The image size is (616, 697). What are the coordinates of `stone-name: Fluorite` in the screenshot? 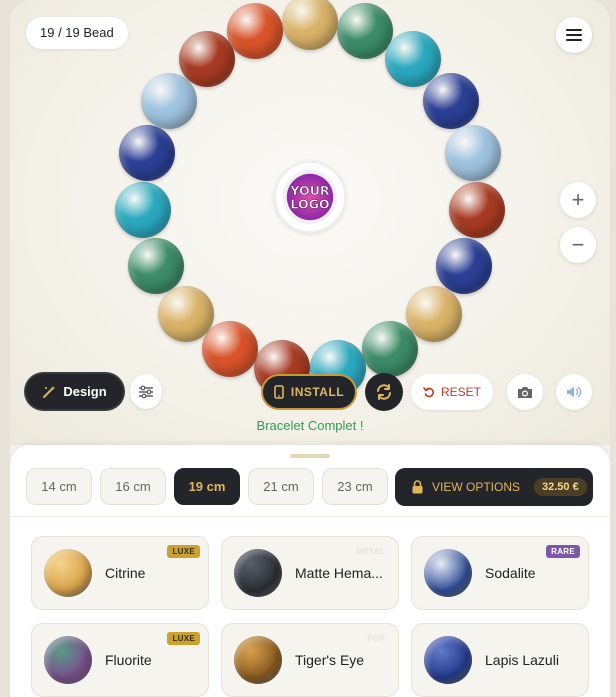 It's located at (128, 660).